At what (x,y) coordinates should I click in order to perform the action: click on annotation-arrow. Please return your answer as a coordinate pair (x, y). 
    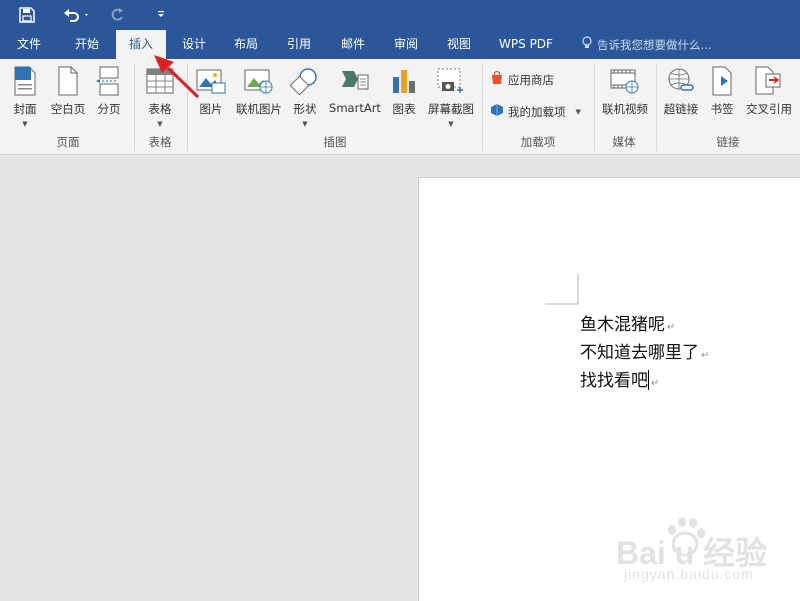
    Looking at the image, I should click on (177, 77).